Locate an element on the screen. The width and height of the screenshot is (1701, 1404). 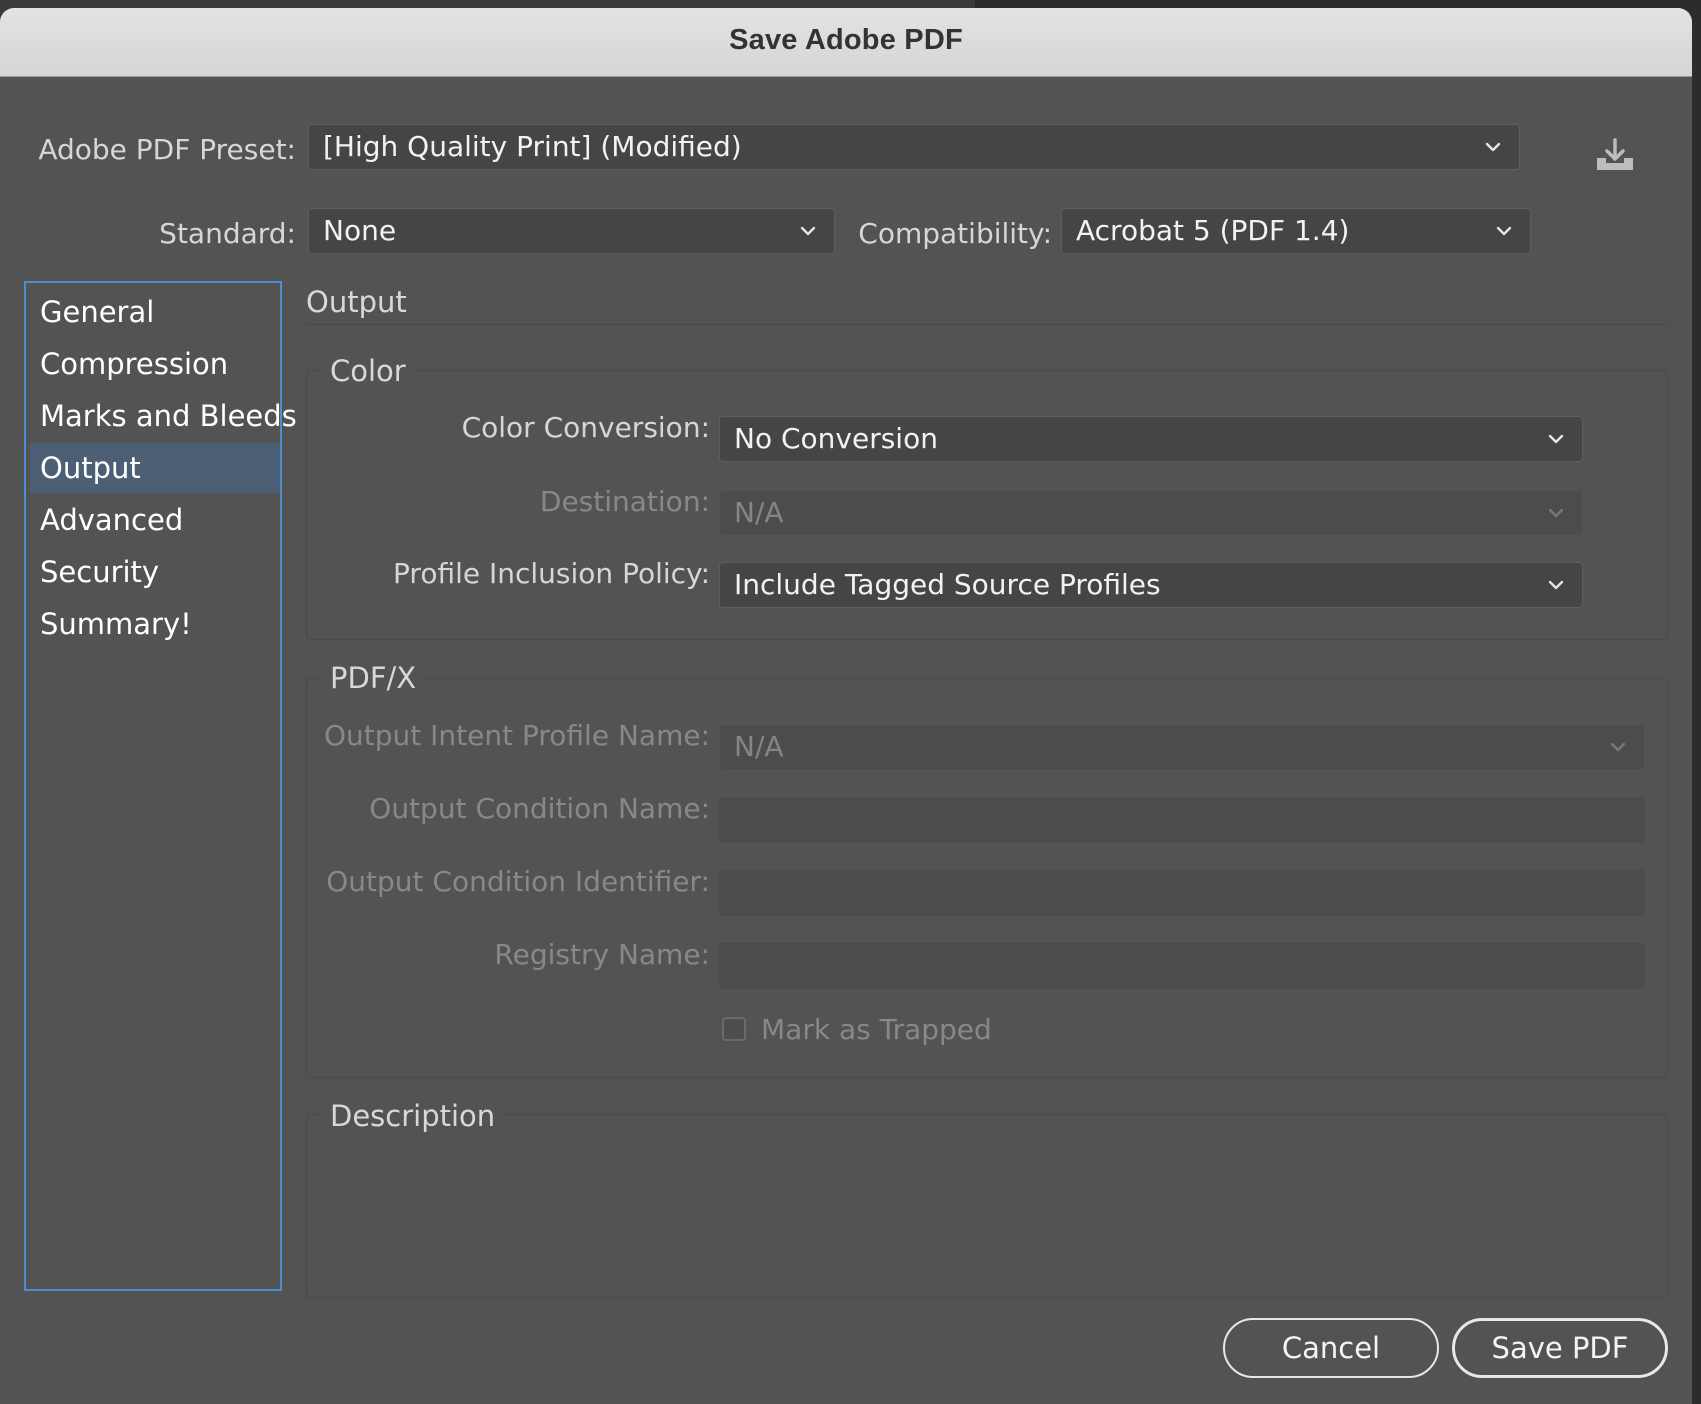
profile-inclusion-select: Include Tagged Source Profiles is located at coordinates (1151, 585).